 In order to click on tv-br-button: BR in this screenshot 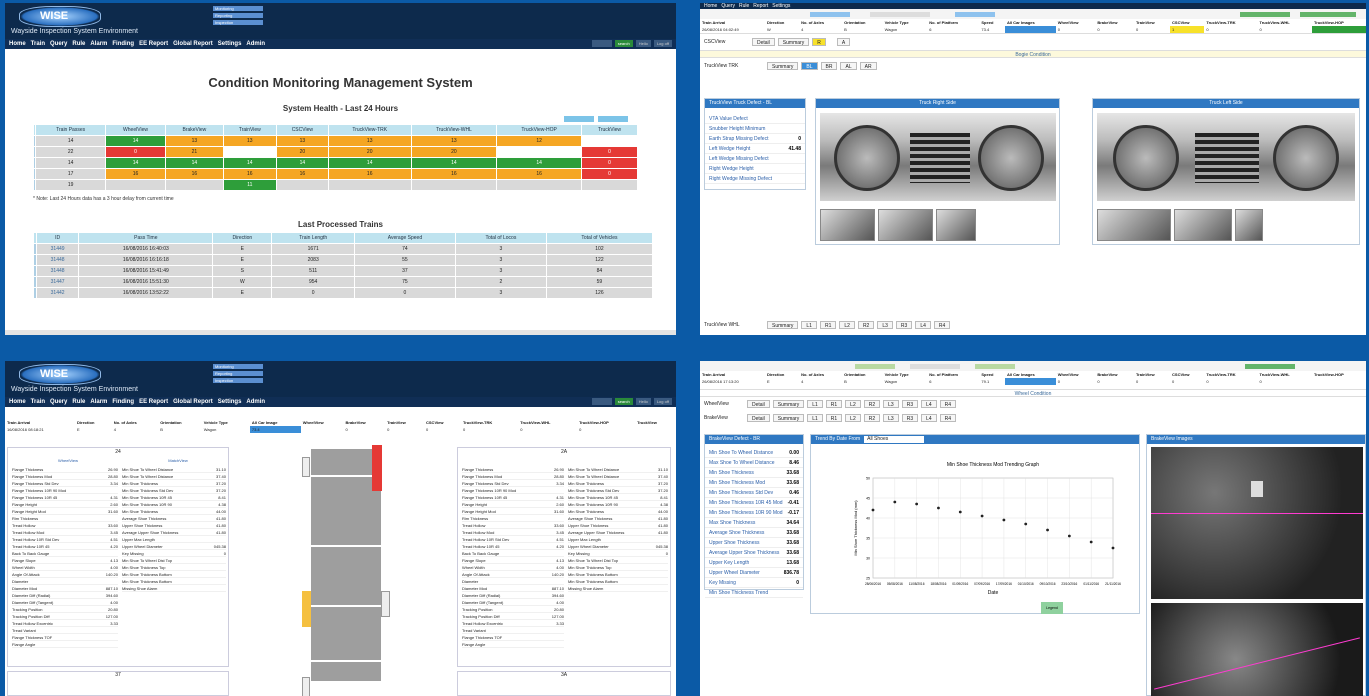, I will do `click(829, 66)`.